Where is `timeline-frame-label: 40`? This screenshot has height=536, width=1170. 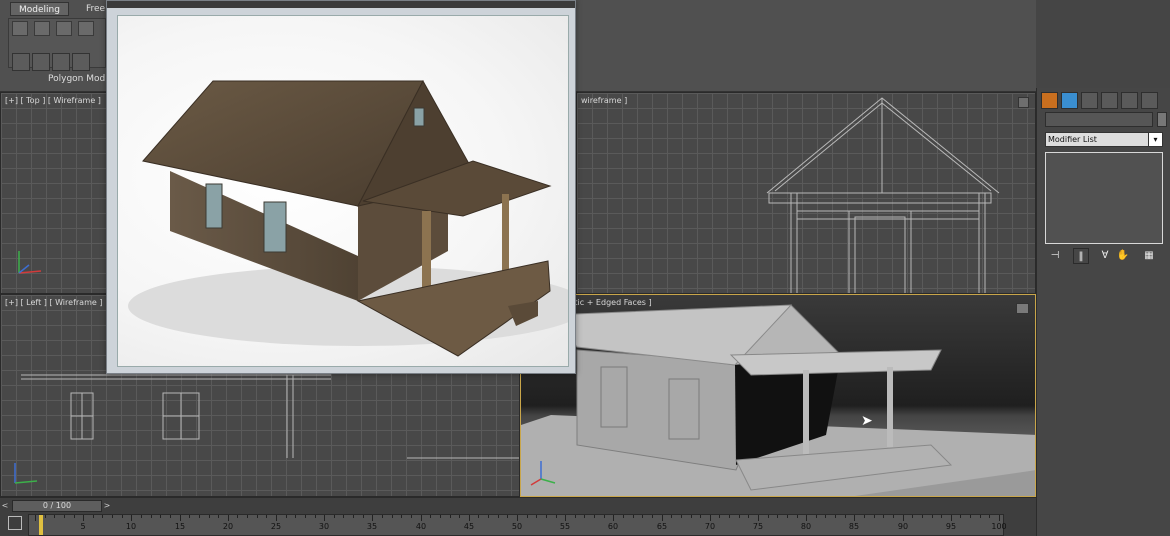 timeline-frame-label: 40 is located at coordinates (421, 526).